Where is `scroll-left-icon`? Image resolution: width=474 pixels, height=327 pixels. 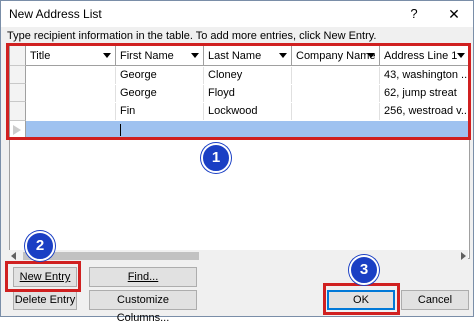 scroll-left-icon is located at coordinates (13, 256).